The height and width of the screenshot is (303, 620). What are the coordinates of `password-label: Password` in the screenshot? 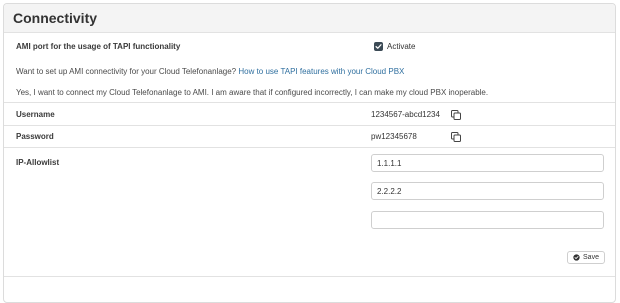 It's located at (35, 136).